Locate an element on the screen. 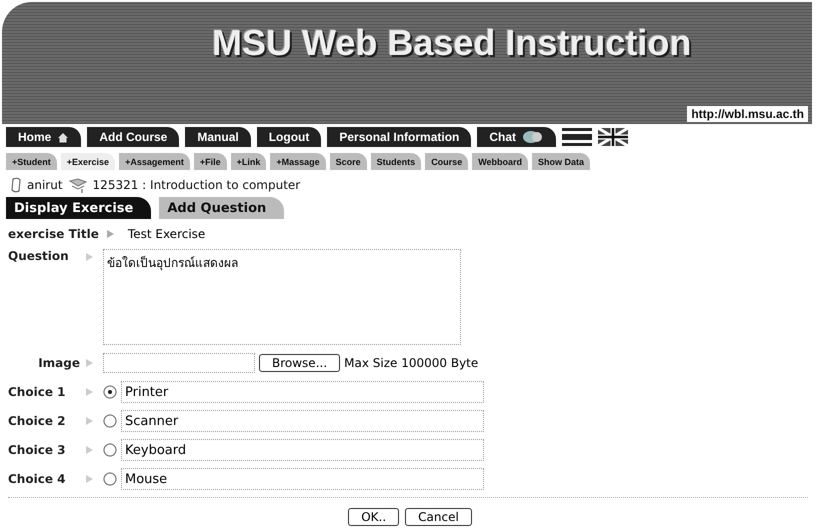 Image resolution: width=819 pixels, height=532 pixels. sub-tab: +Student is located at coordinates (31, 161).